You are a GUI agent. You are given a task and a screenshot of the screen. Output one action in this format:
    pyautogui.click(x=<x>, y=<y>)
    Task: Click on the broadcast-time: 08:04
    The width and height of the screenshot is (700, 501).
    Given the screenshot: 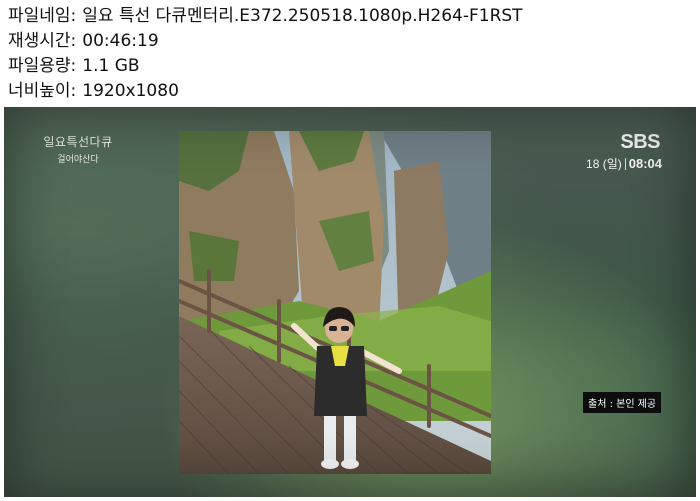 What is the action you would take?
    pyautogui.click(x=645, y=163)
    